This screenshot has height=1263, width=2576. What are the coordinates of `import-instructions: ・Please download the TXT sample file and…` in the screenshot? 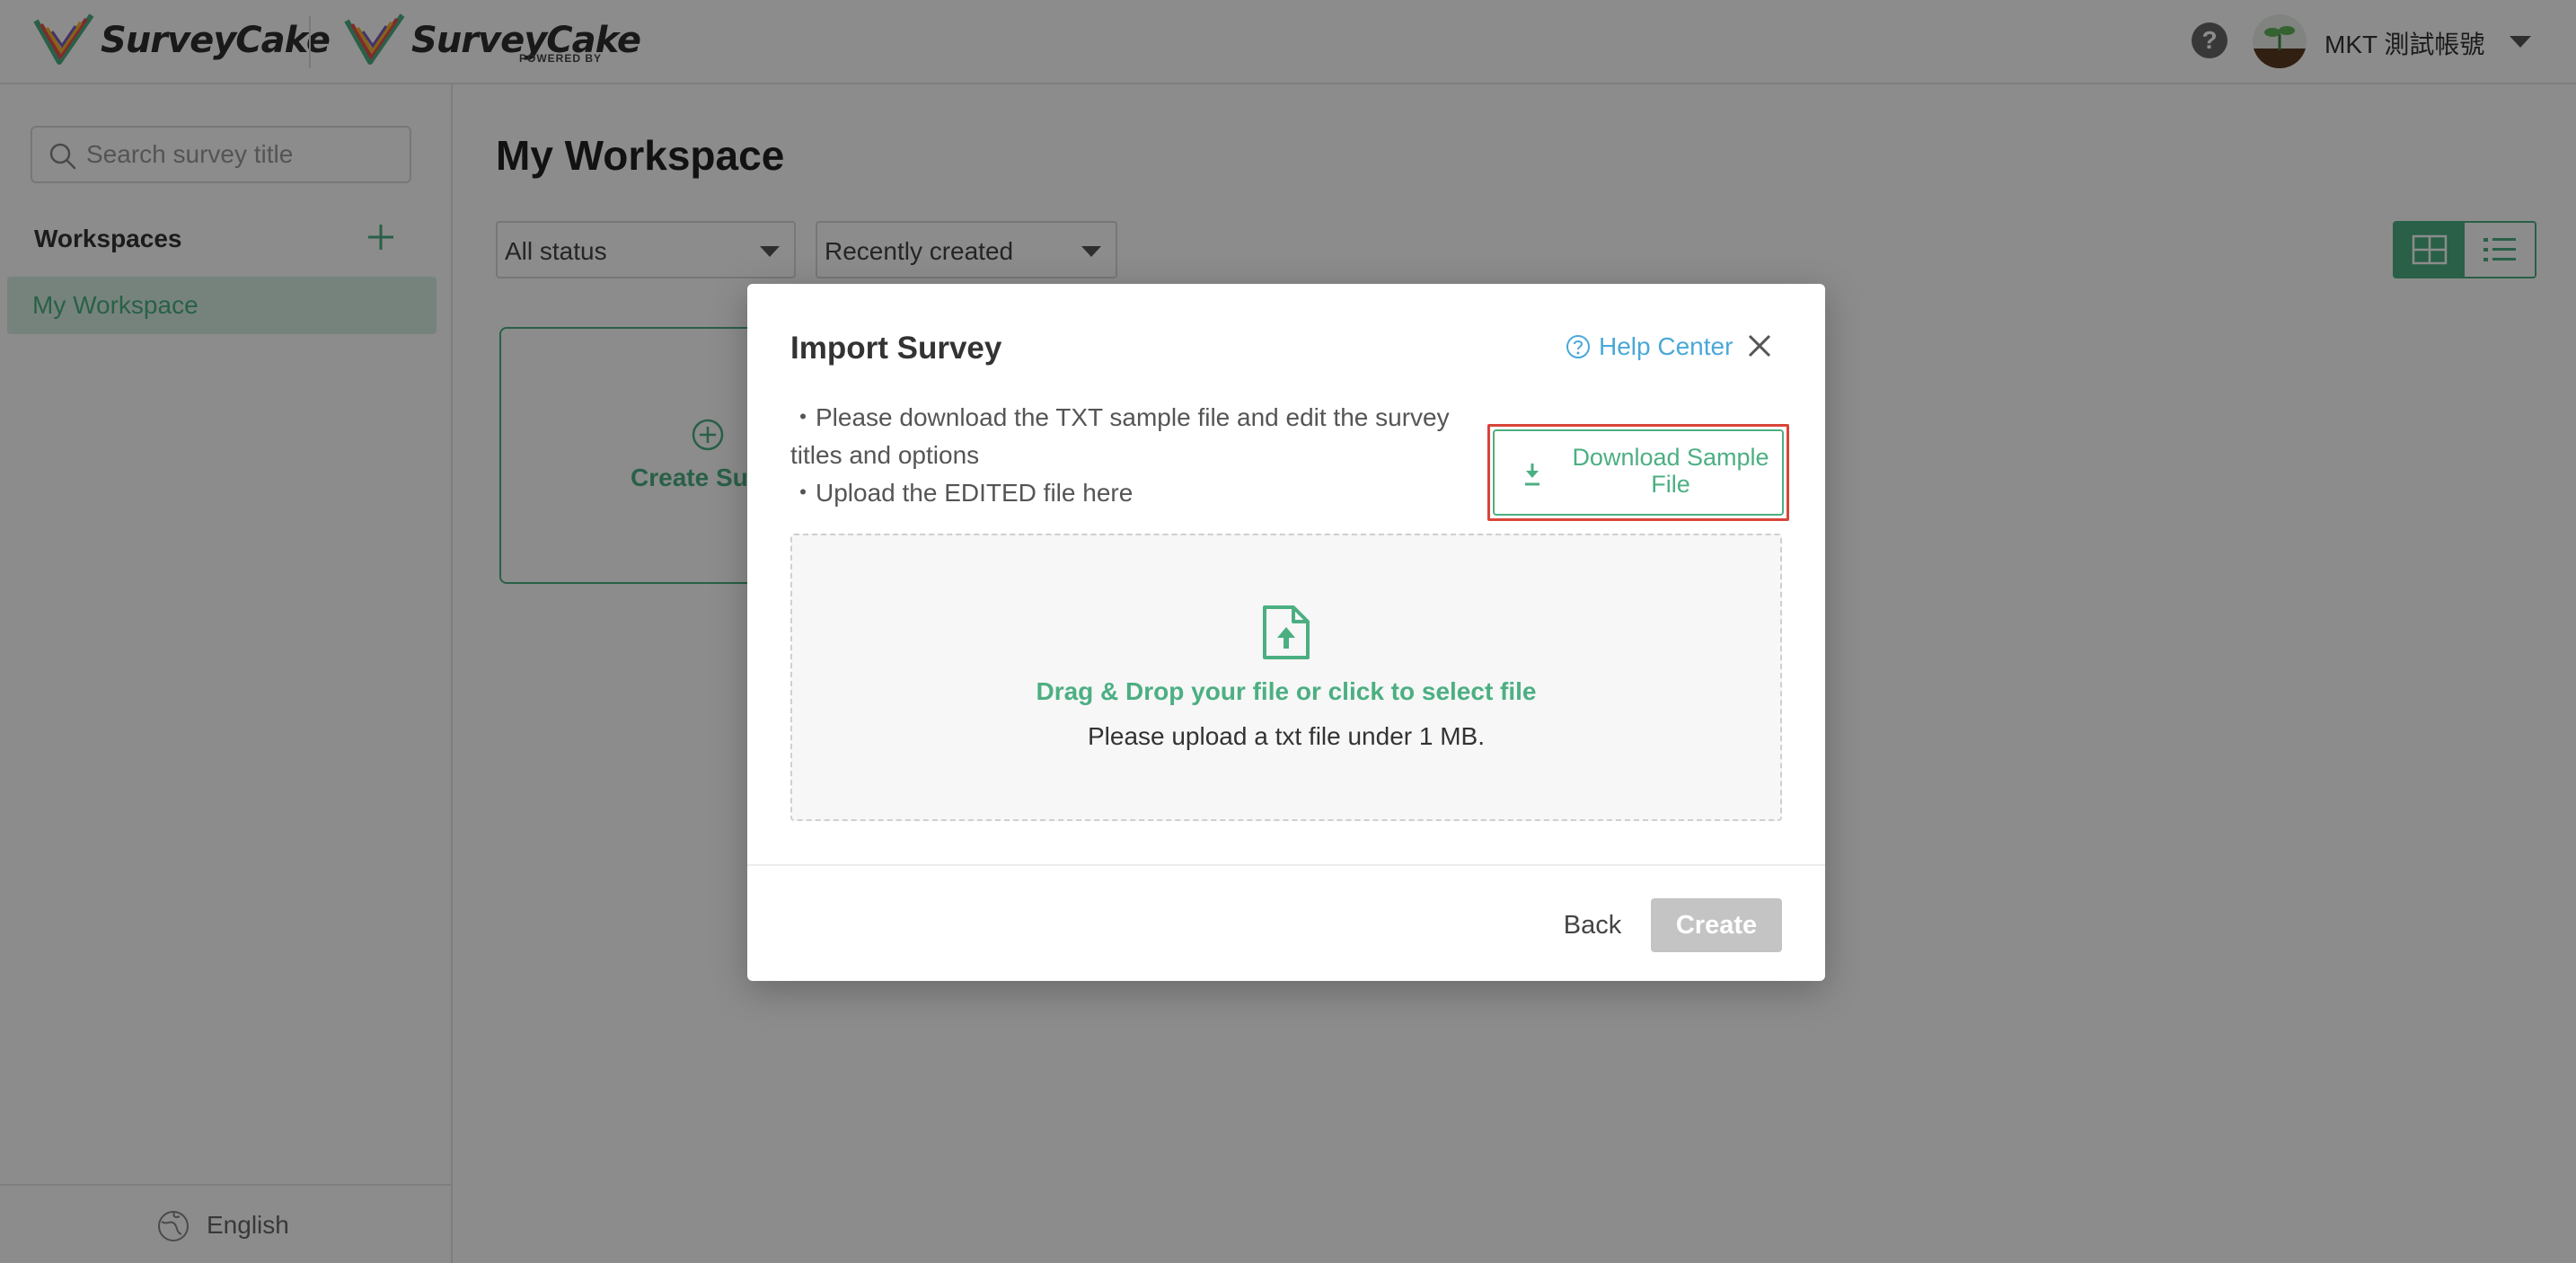 It's located at (1131, 455).